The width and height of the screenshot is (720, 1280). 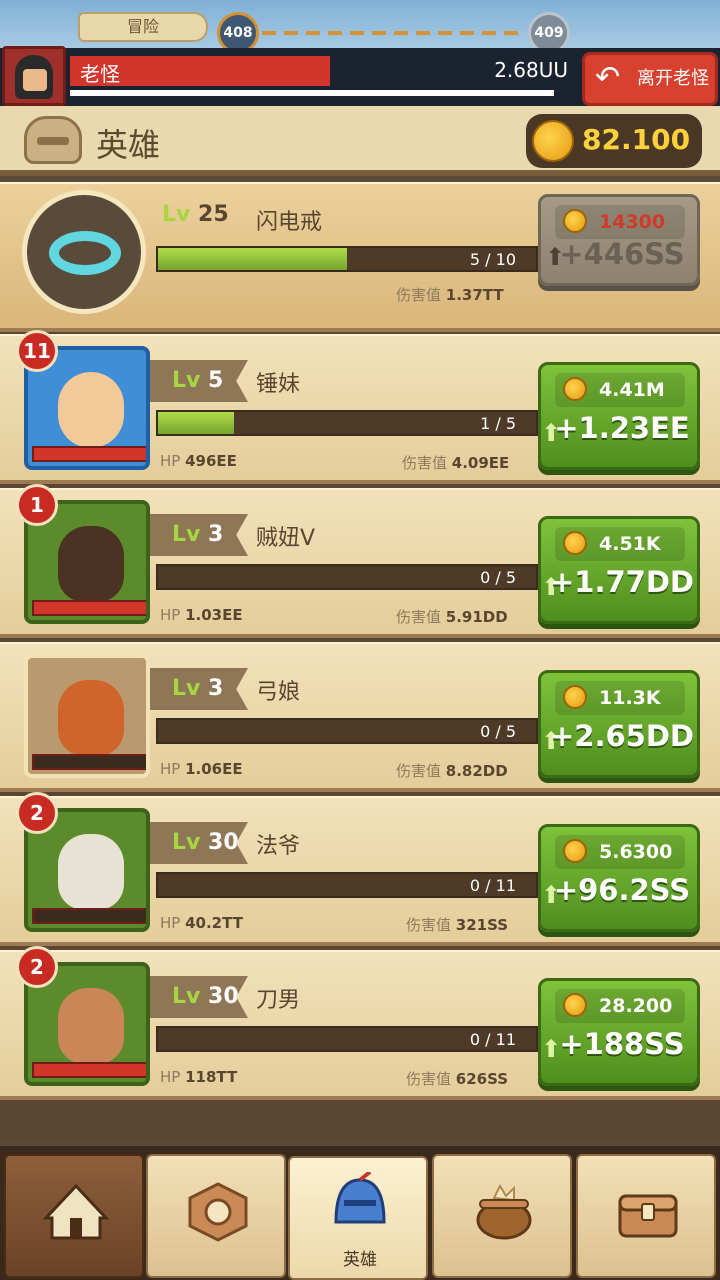 I want to click on nav-rune, so click(x=216, y=1216).